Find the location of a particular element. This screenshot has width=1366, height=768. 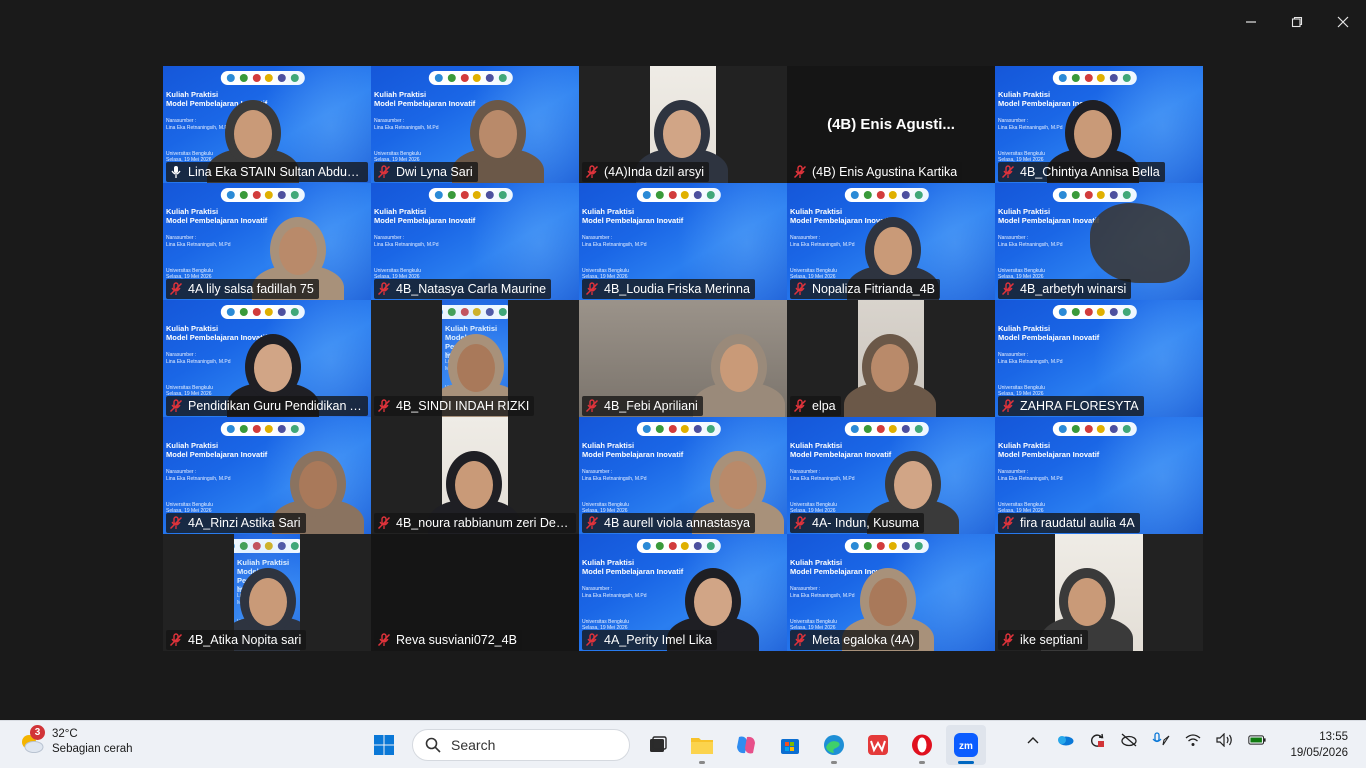

participant-name-plate: 4B_SINDI INDAH RIZKI is located at coordinates (454, 406).